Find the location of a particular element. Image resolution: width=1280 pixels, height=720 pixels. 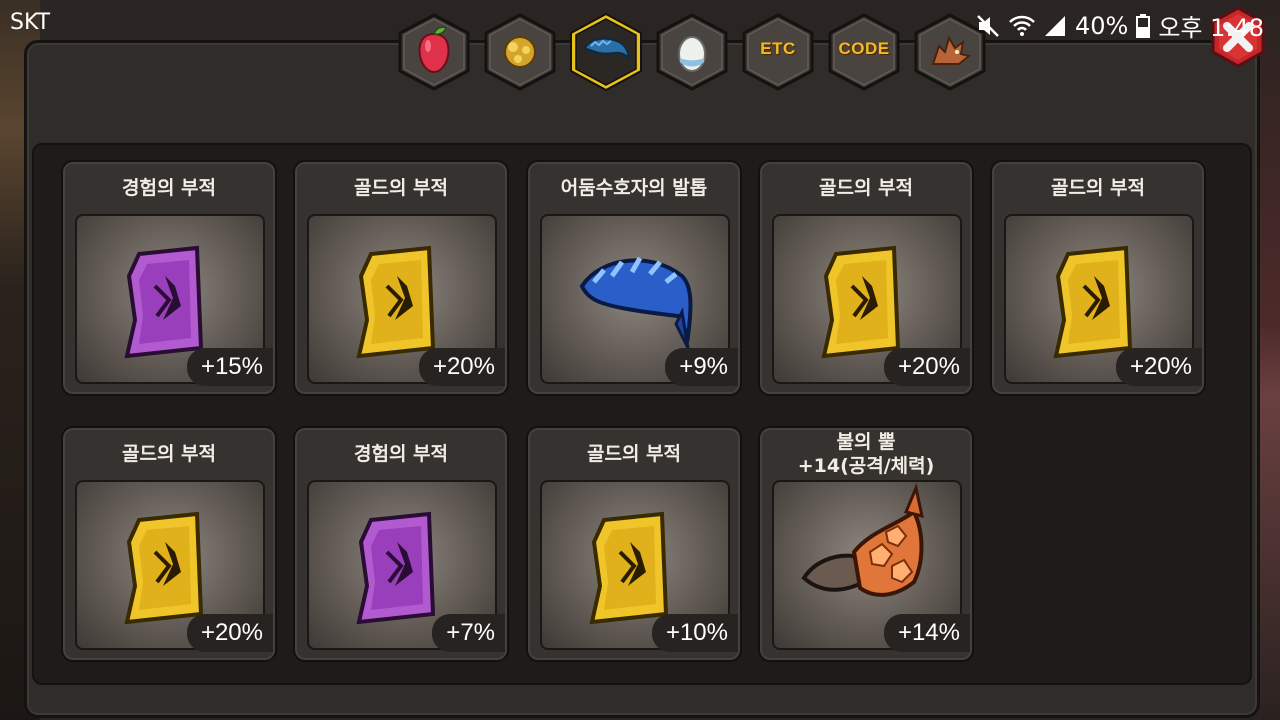

tab-talisman is located at coordinates (606, 52).